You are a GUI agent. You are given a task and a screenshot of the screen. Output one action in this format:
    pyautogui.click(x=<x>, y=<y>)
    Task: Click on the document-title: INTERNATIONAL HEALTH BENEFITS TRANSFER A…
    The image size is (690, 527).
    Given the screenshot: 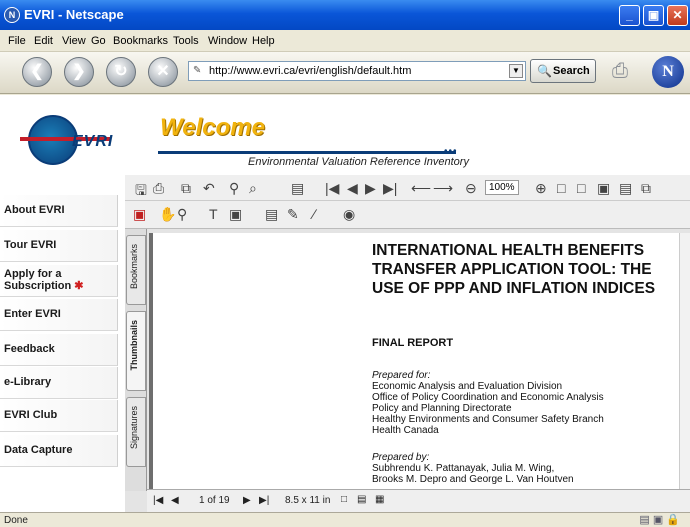 What is the action you would take?
    pyautogui.click(x=514, y=269)
    